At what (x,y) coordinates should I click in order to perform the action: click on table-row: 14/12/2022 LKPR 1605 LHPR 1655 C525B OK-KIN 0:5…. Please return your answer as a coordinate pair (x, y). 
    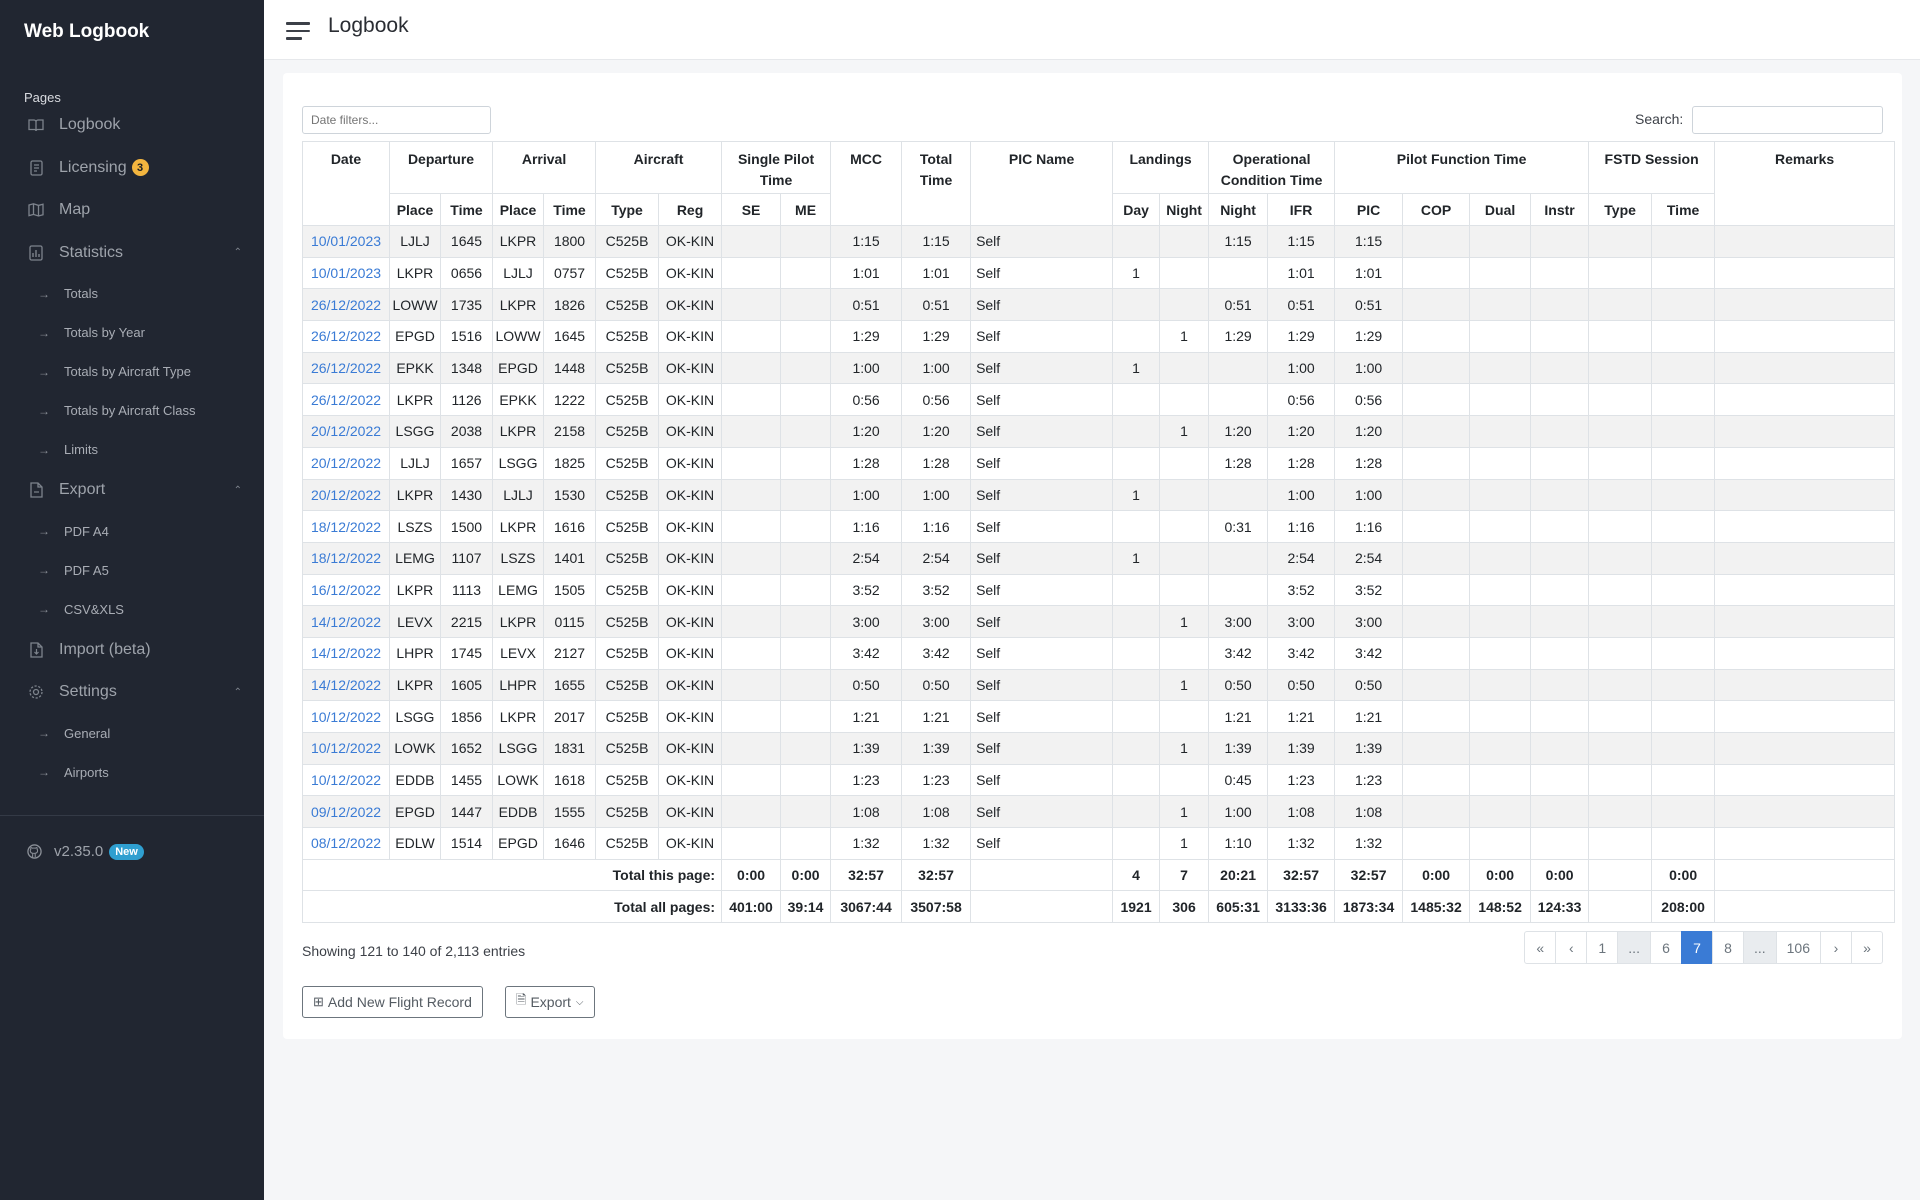
    Looking at the image, I should click on (1099, 685).